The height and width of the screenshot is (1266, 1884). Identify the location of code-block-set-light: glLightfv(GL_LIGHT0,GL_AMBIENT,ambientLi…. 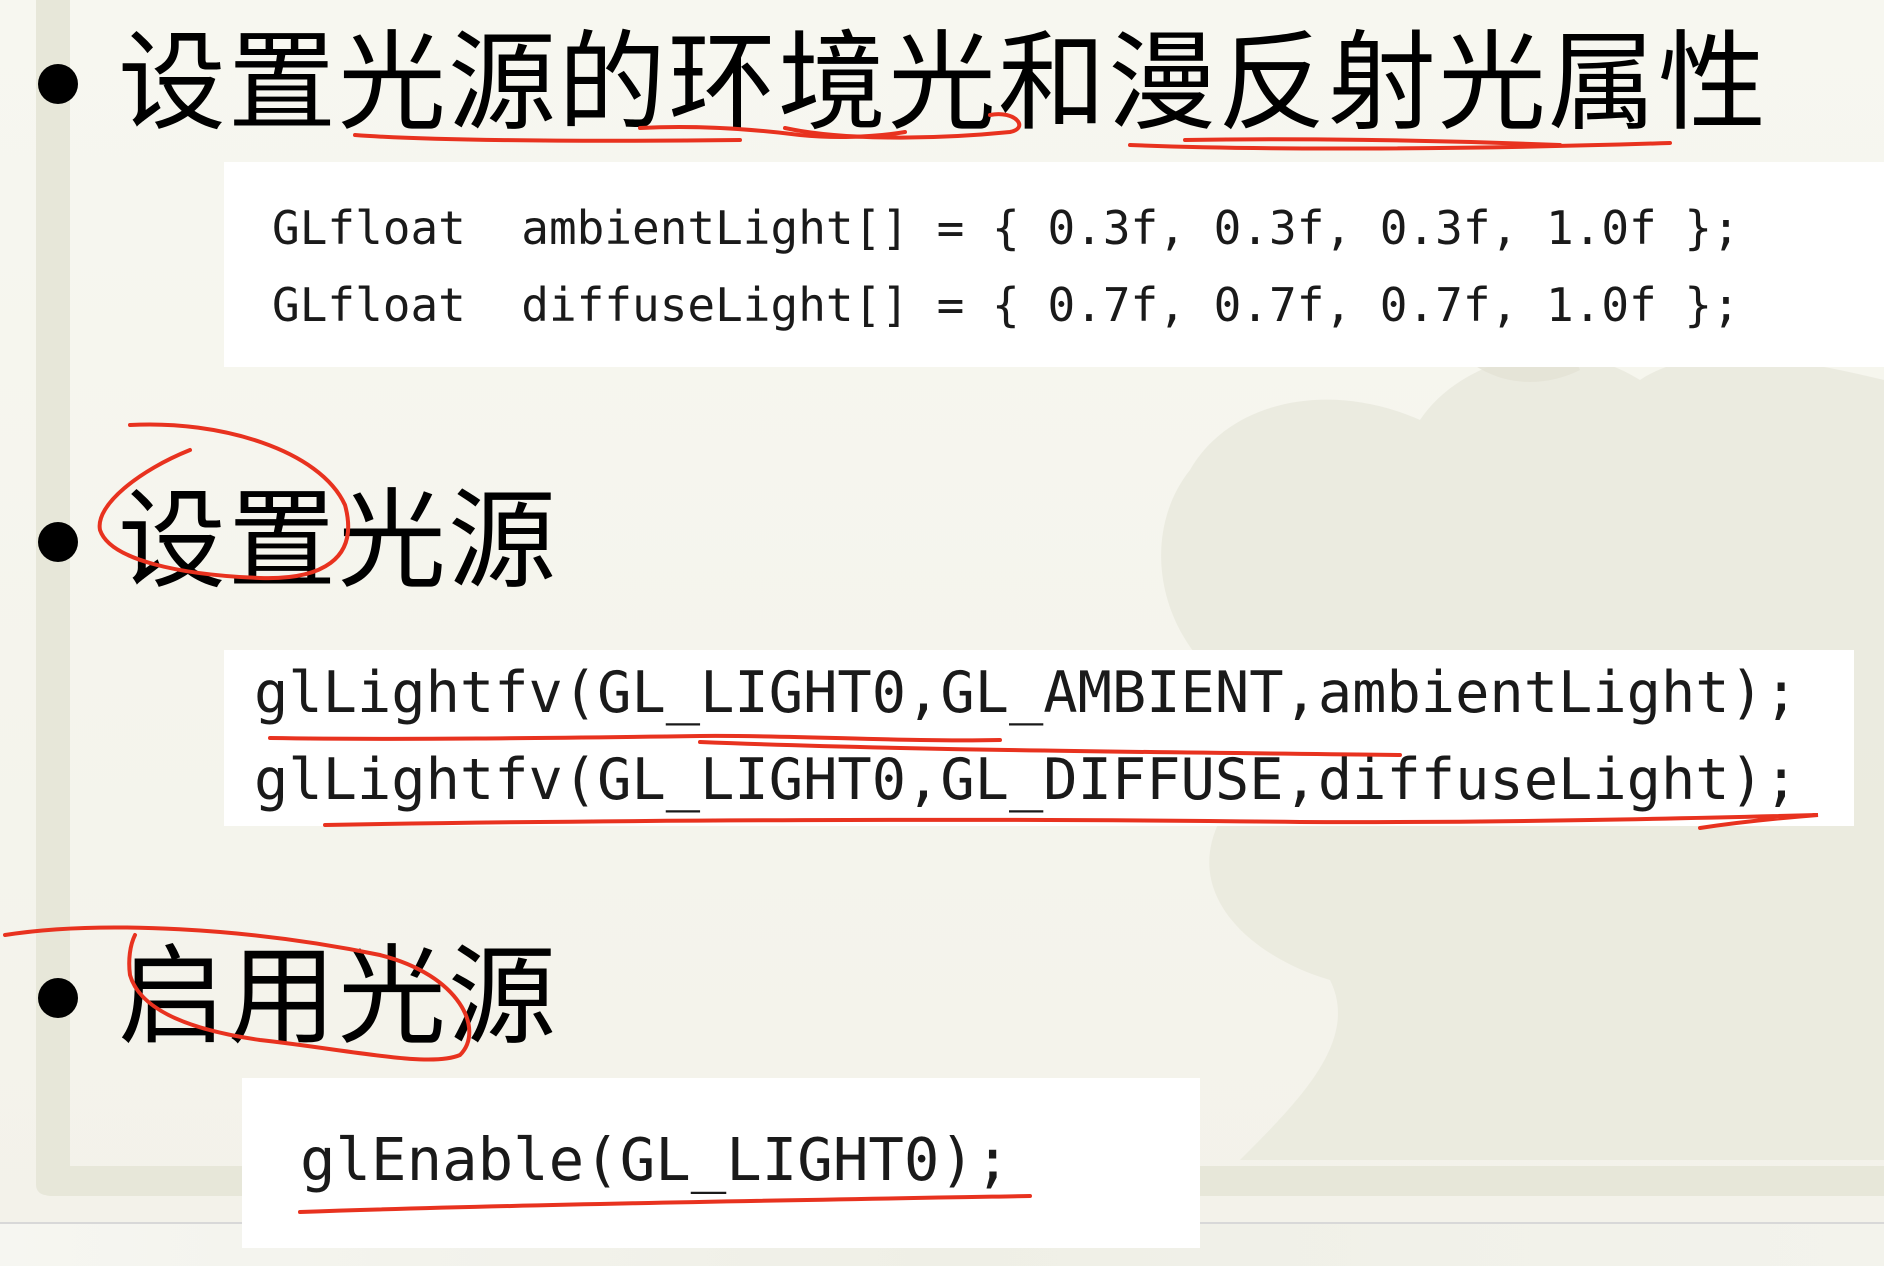
(1039, 738).